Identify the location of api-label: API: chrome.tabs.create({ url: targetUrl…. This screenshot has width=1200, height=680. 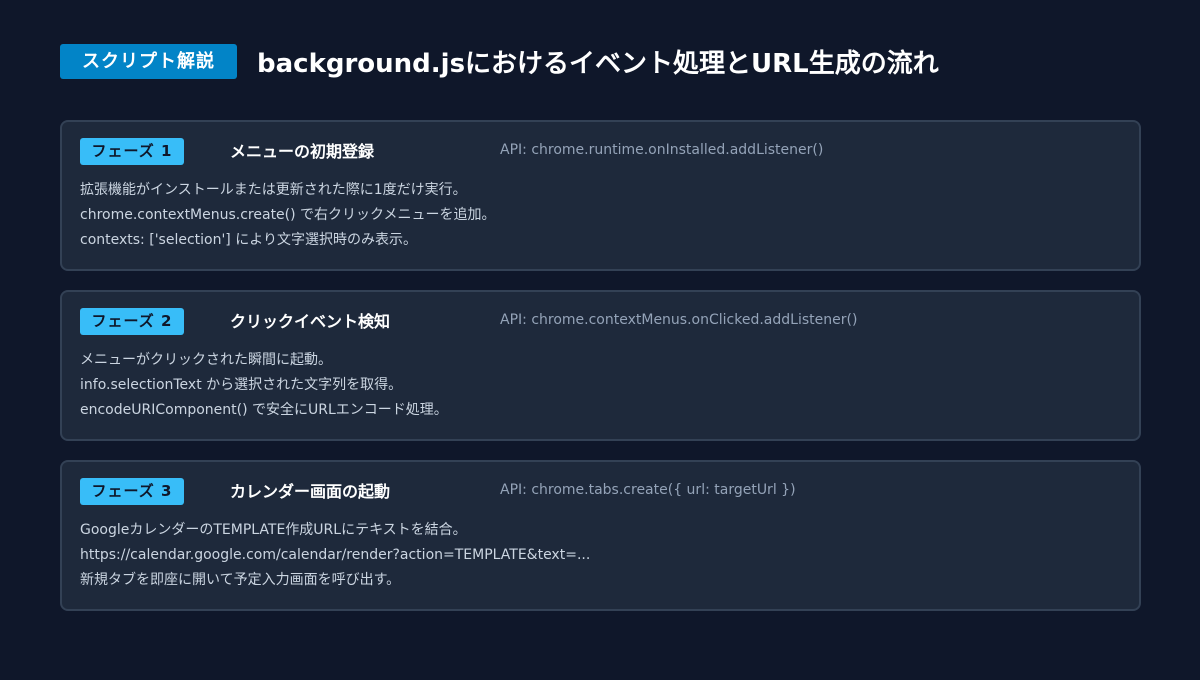
(648, 490).